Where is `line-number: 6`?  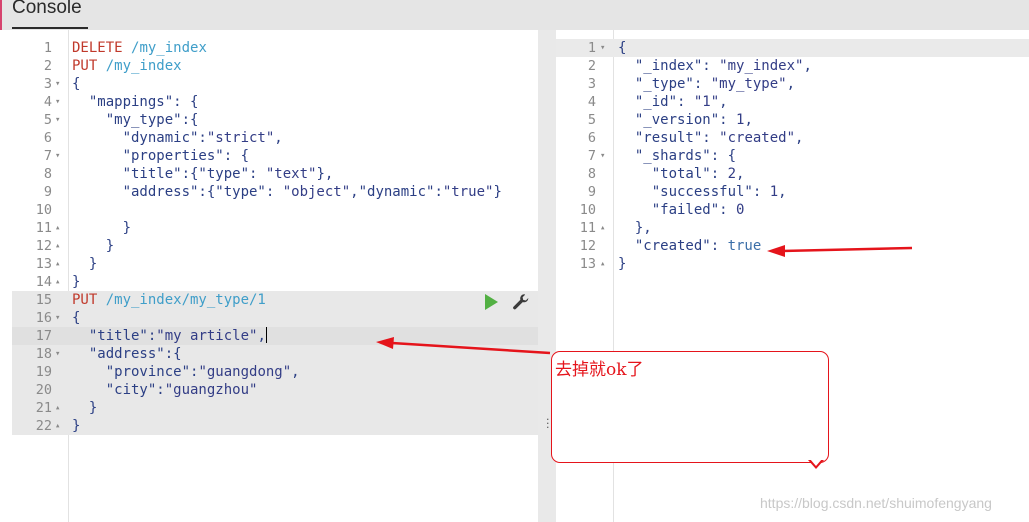 line-number: 6 is located at coordinates (591, 138).